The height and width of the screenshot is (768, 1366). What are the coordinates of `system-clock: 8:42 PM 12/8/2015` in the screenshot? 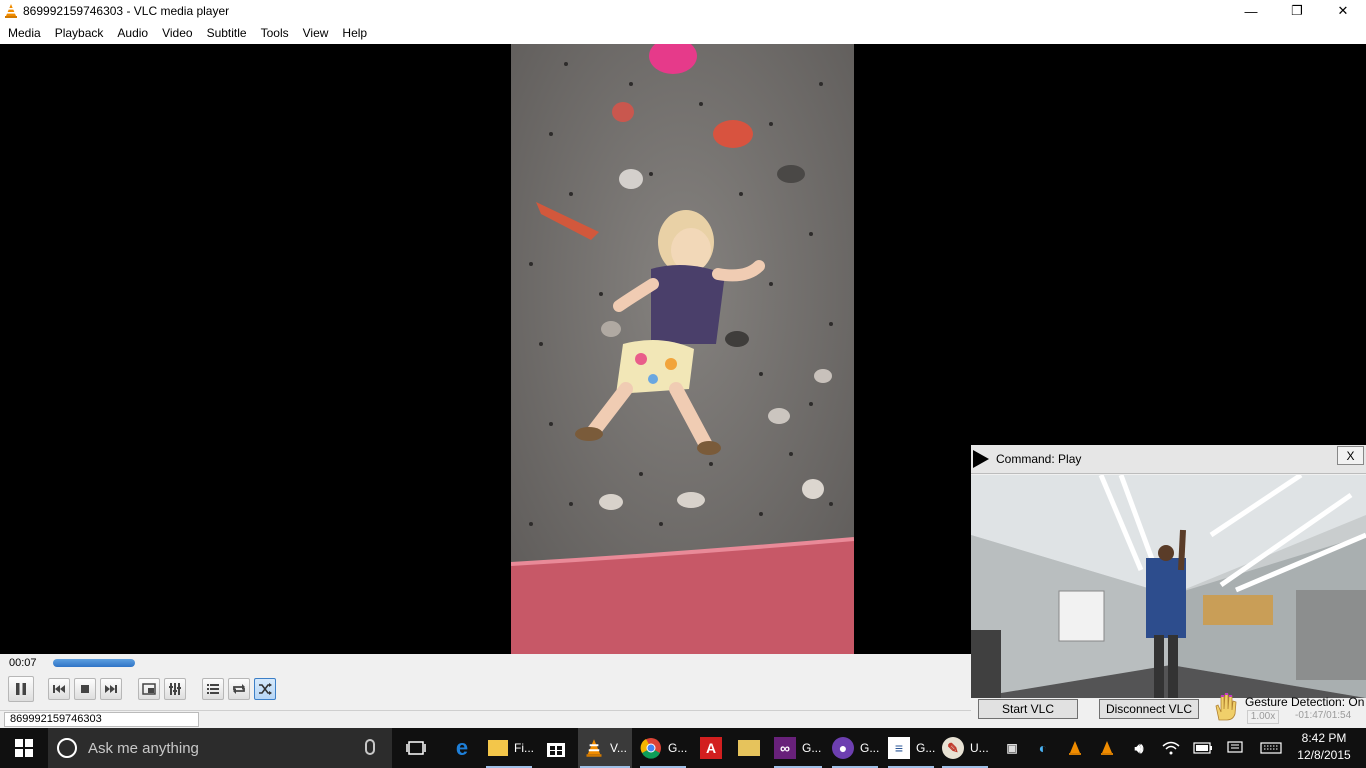 It's located at (1324, 747).